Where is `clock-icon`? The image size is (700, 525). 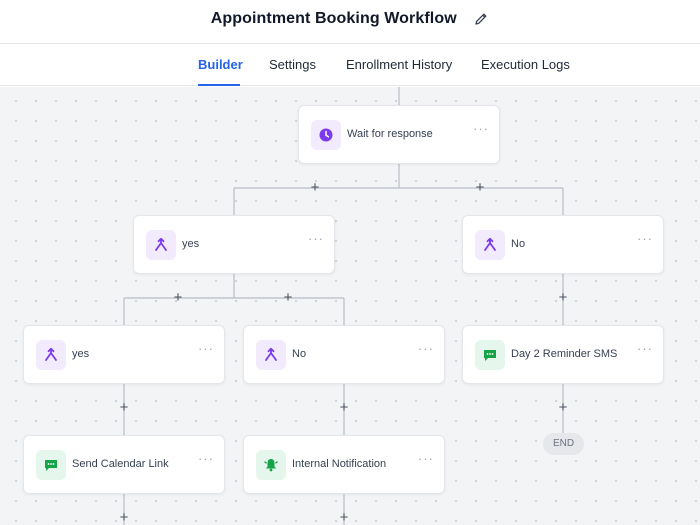
clock-icon is located at coordinates (326, 135).